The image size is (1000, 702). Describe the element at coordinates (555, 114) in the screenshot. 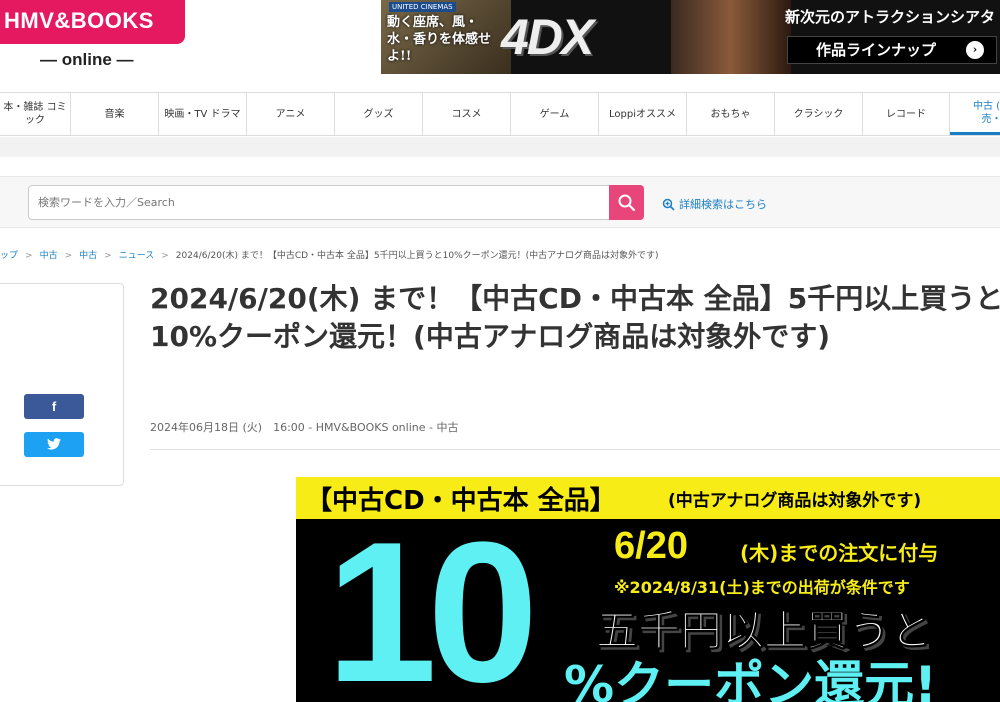

I see `nav-item-game: ゲーム` at that location.